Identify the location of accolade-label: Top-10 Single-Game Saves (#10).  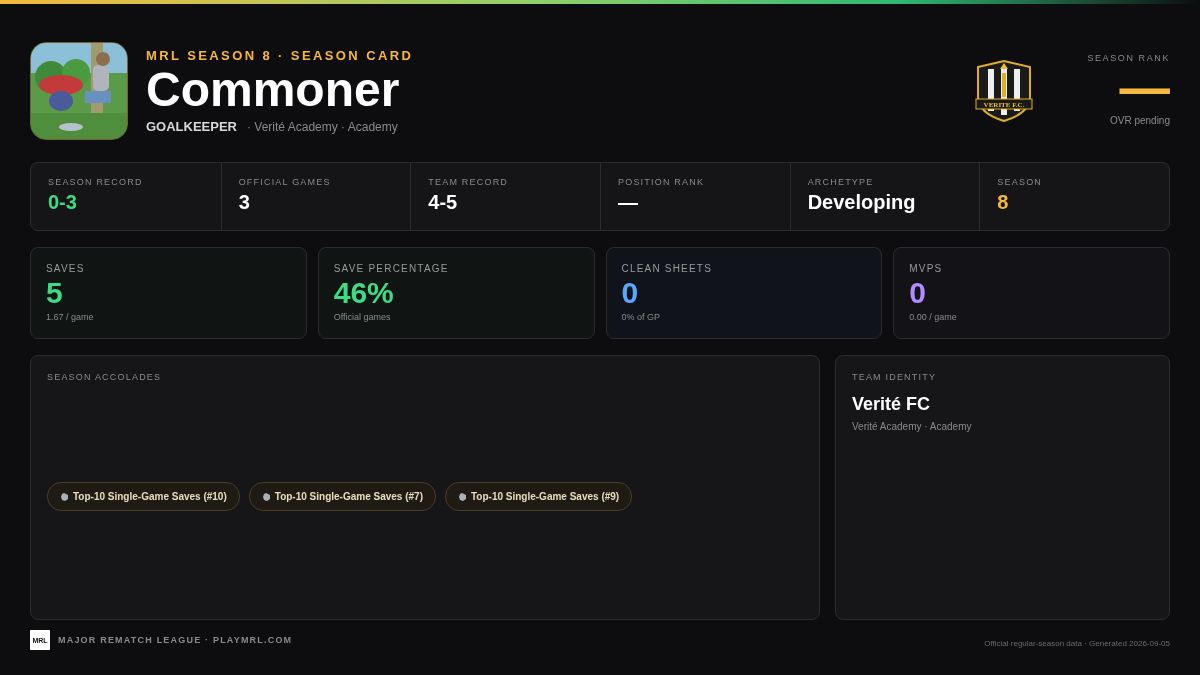
(150, 496).